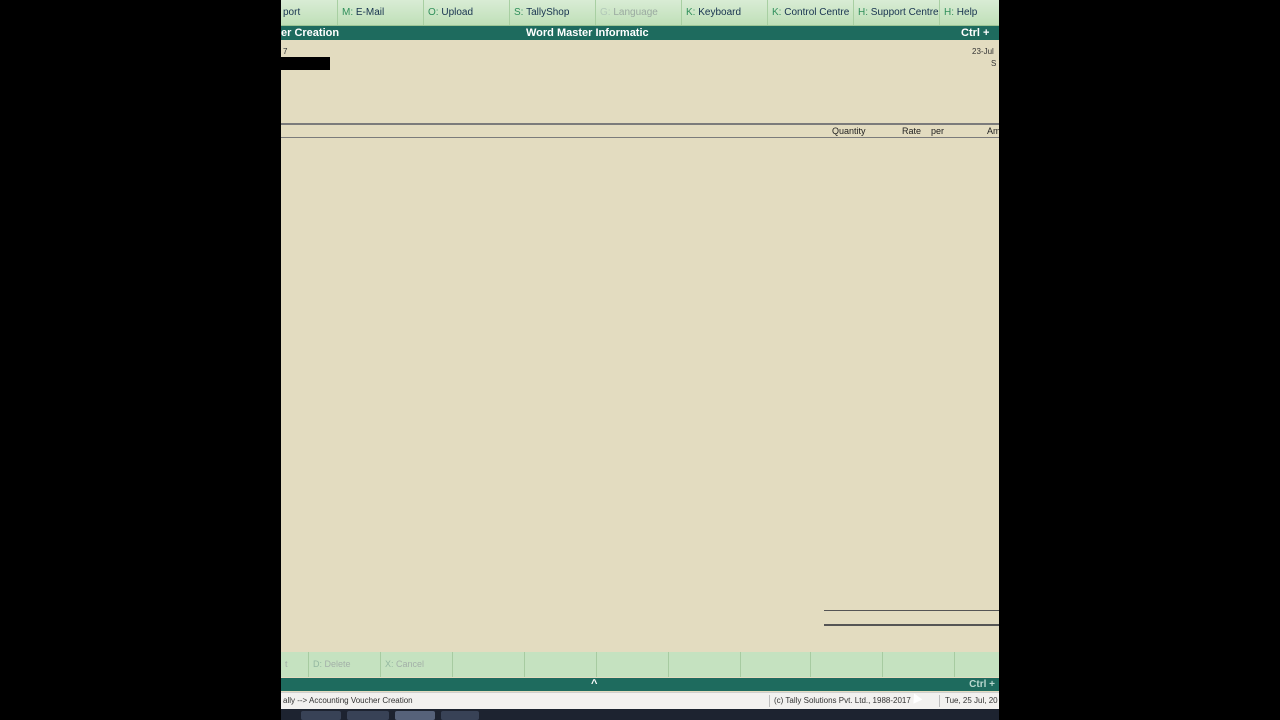 This screenshot has height=720, width=1280. Describe the element at coordinates (817, 12) in the screenshot. I see `menu-control-centre-label: Control Centre` at that location.